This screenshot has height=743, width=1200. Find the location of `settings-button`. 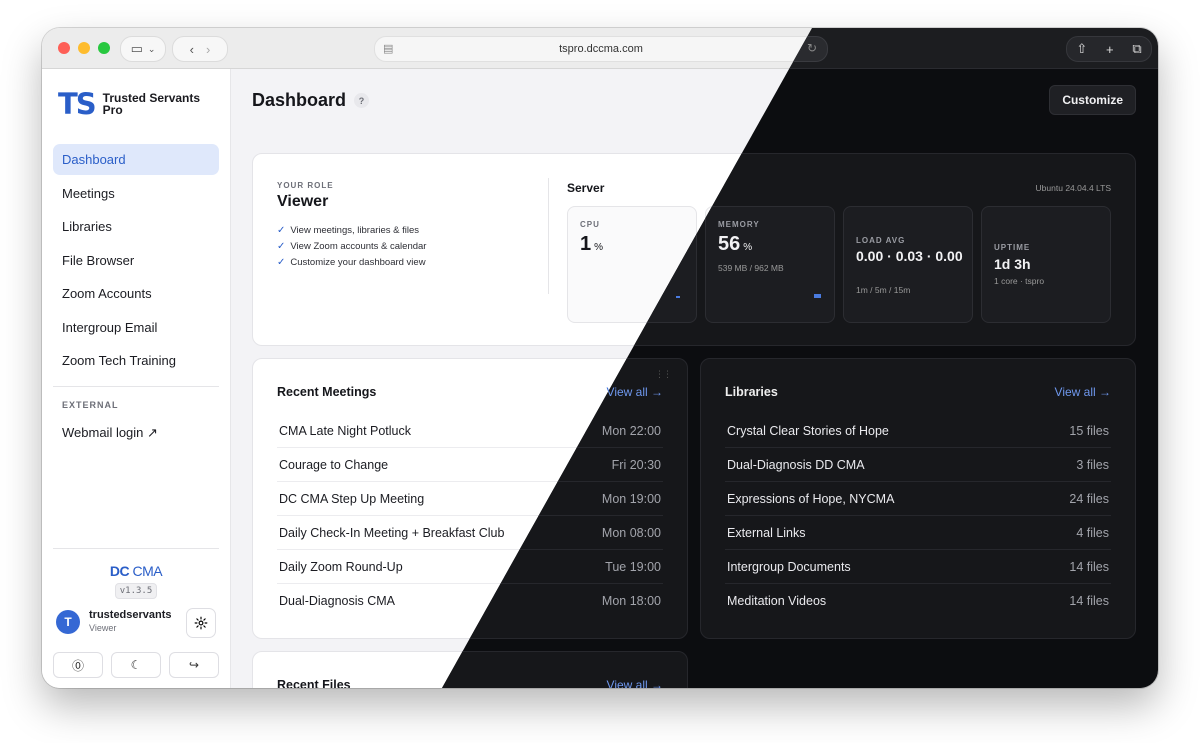

settings-button is located at coordinates (201, 623).